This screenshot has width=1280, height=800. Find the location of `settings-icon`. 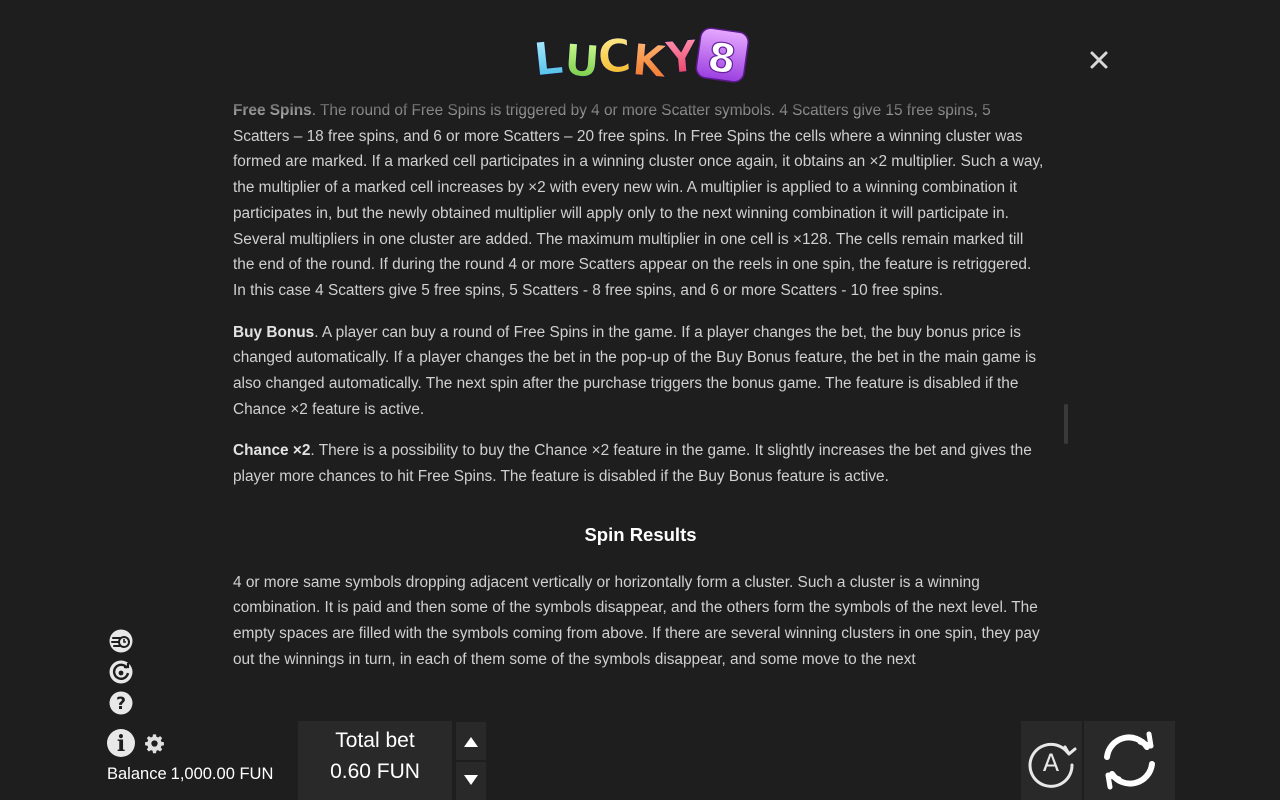

settings-icon is located at coordinates (154, 744).